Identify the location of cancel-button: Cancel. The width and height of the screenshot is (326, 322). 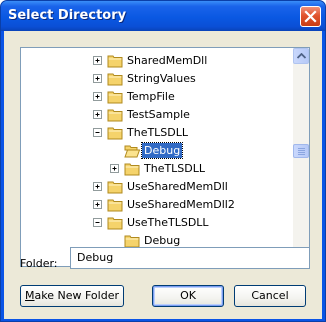
(270, 296).